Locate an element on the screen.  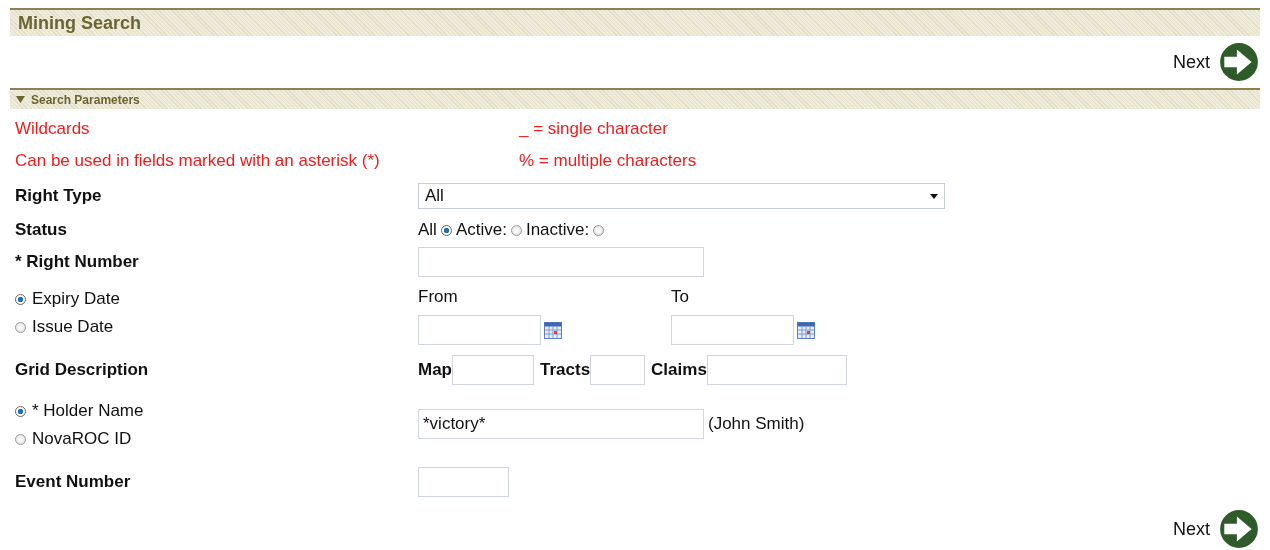
field-label: Status is located at coordinates (41, 230).